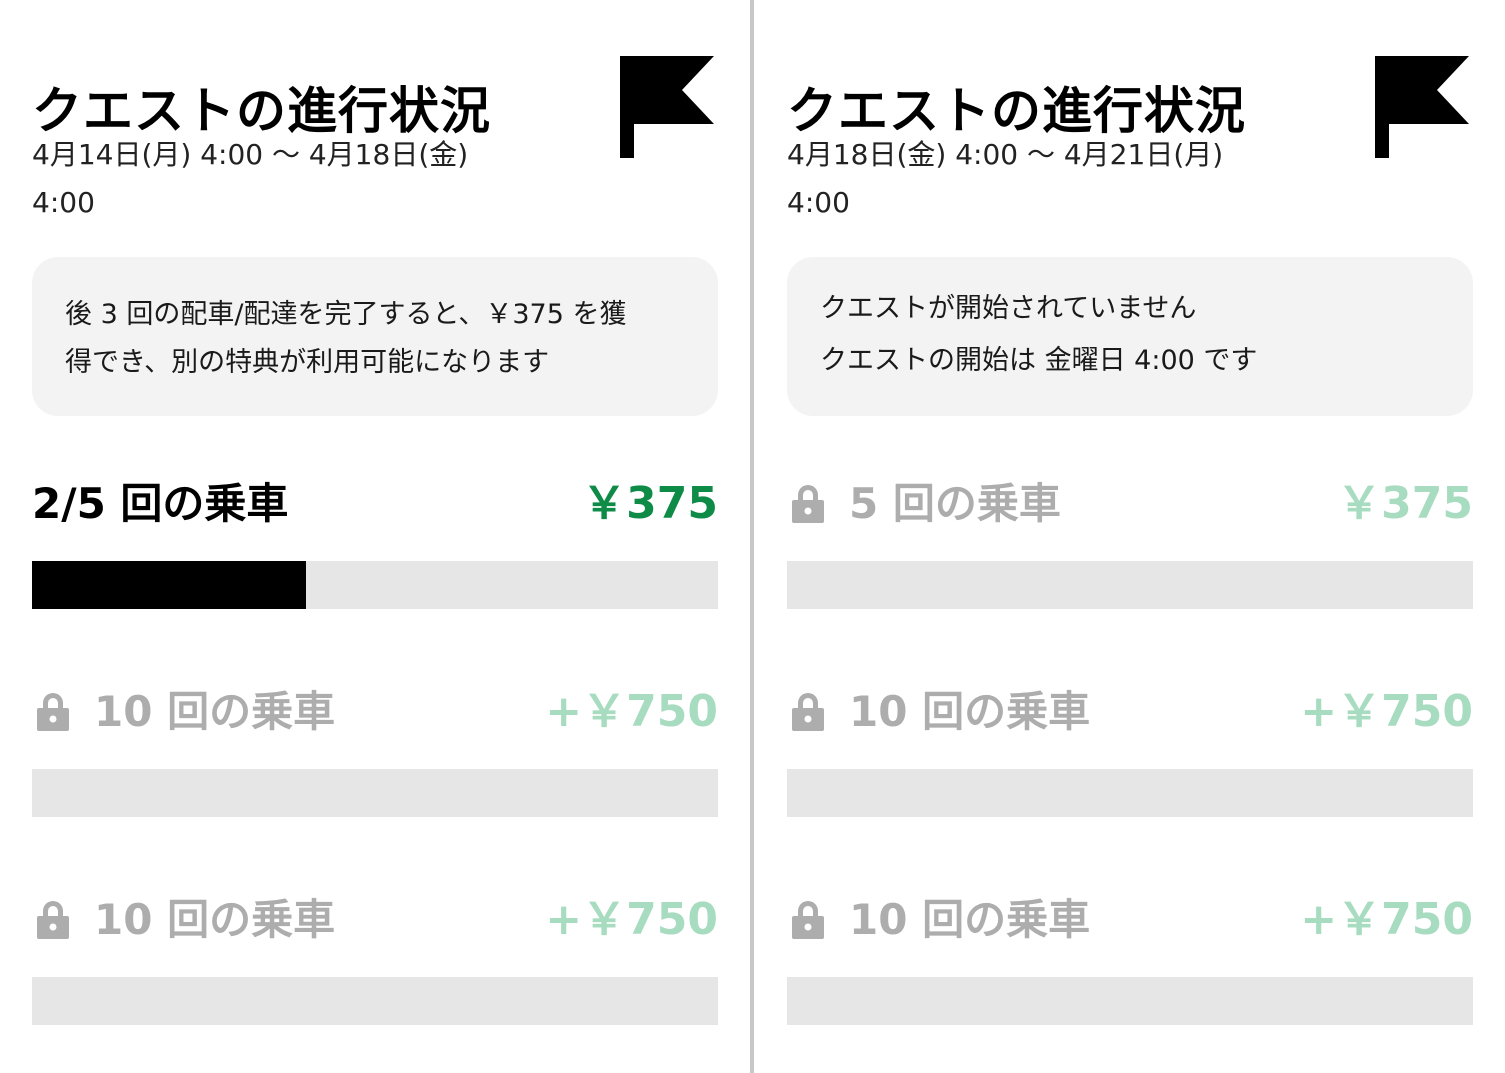  I want to click on tier-header: 2/5 回の乗車 ￥375, so click(375, 500).